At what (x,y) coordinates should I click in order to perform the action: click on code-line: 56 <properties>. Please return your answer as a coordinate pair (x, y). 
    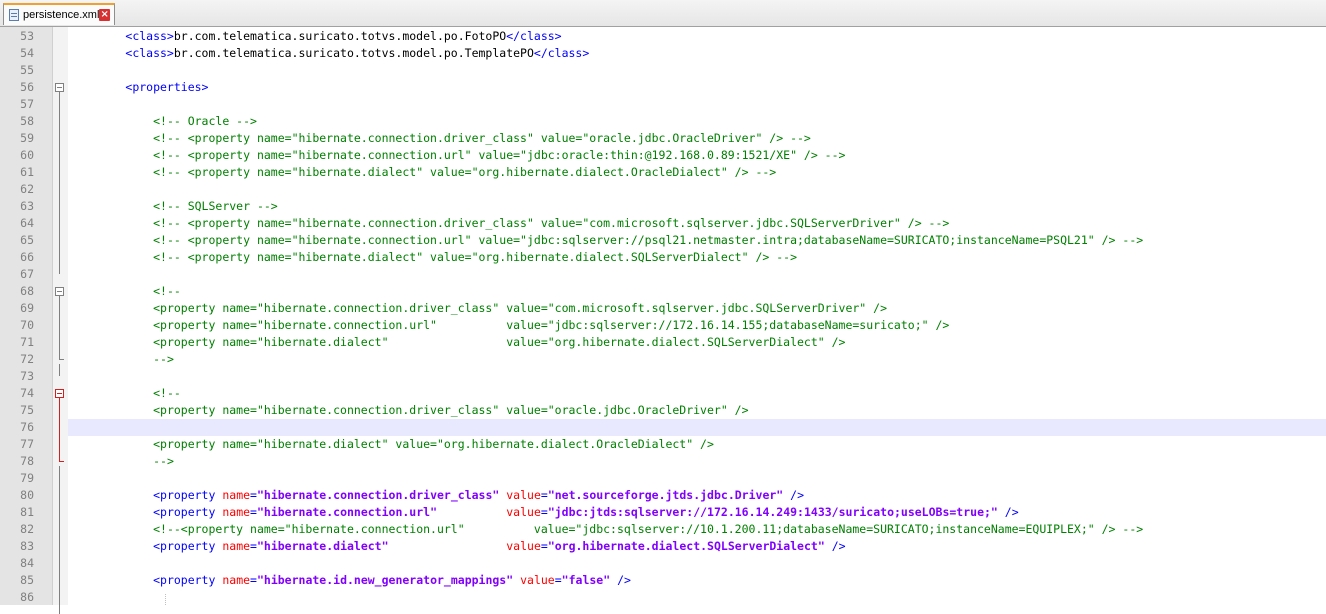
    Looking at the image, I should click on (663, 87).